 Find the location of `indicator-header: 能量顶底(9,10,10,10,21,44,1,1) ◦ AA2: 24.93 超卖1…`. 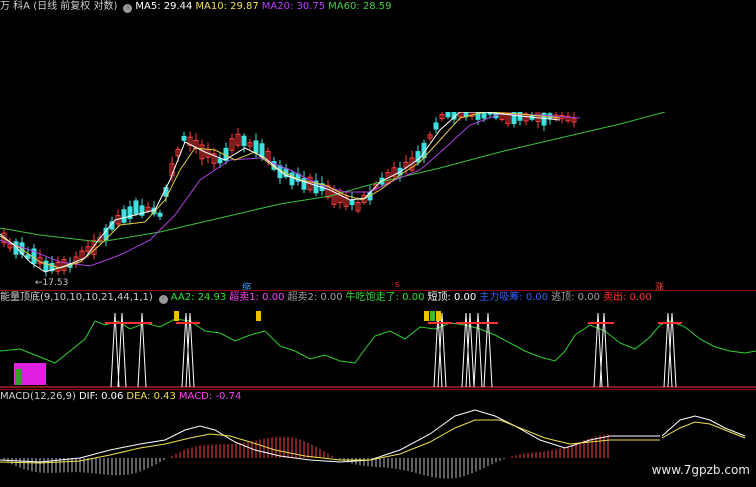

indicator-header: 能量顶底(9,10,10,10,21,44,1,1) ◦ AA2: 24.93 超卖1… is located at coordinates (327, 298).